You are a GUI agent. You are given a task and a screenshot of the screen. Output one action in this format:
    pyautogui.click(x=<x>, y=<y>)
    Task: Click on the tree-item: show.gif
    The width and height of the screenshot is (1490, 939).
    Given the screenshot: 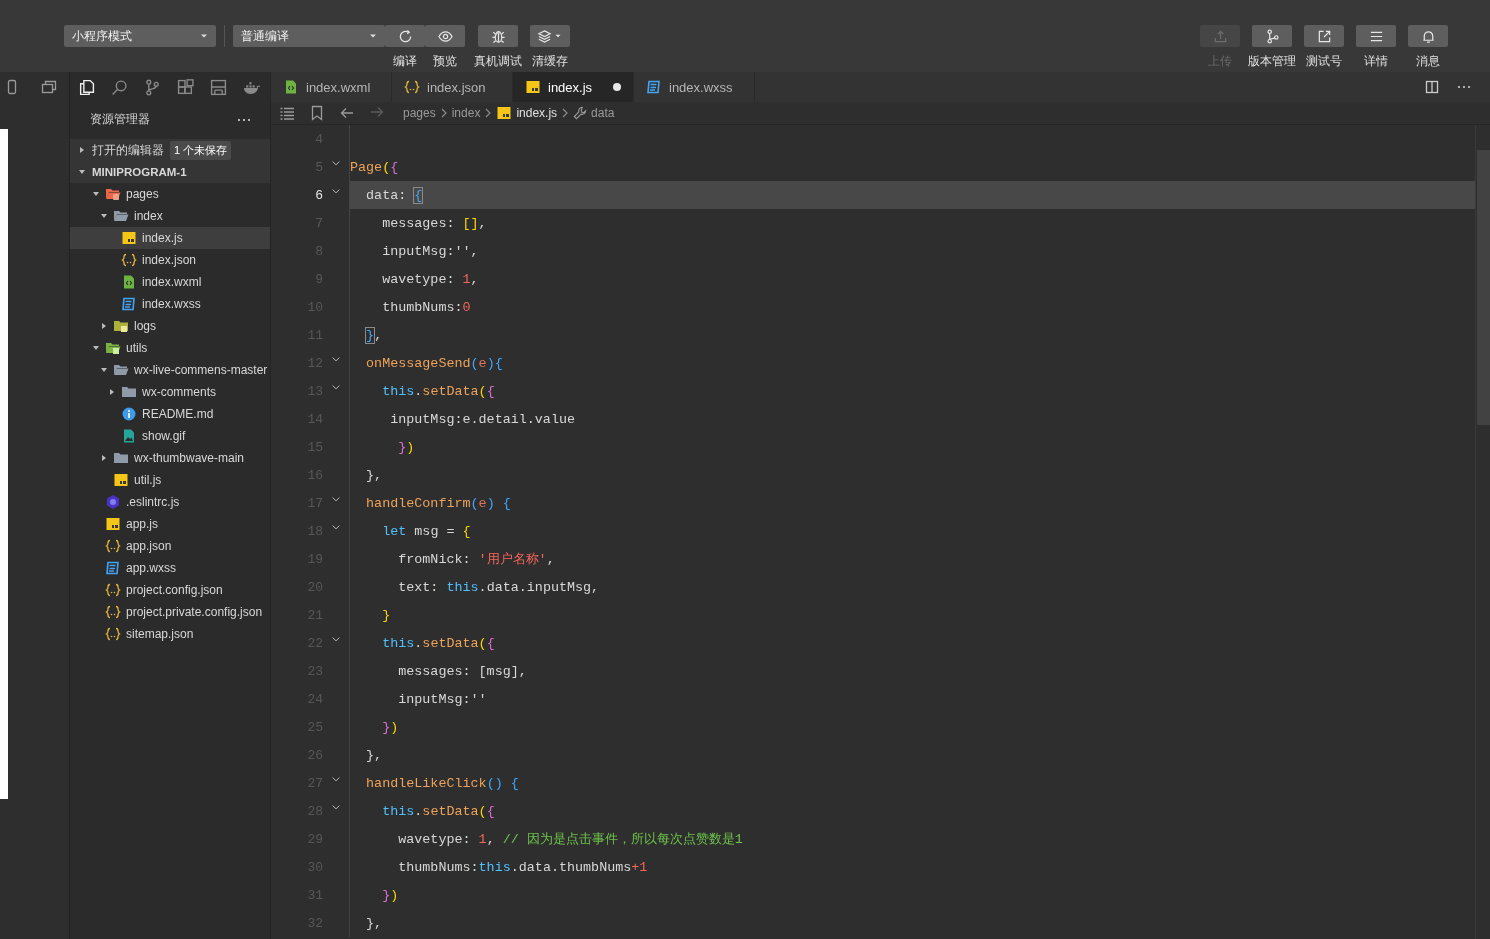 What is the action you would take?
    pyautogui.click(x=170, y=436)
    